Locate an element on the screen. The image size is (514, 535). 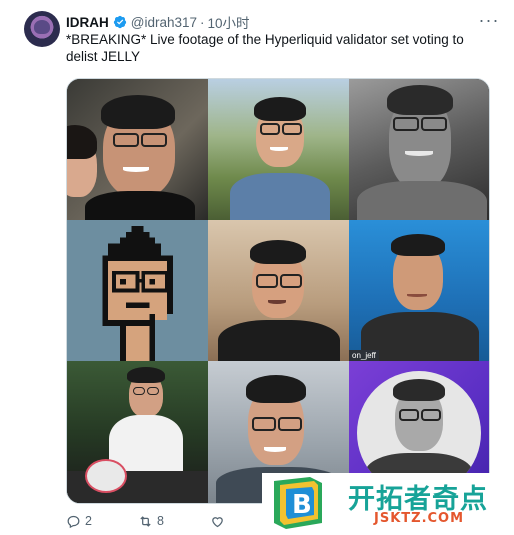
retweet-count: 8 is located at coordinates (160, 521).